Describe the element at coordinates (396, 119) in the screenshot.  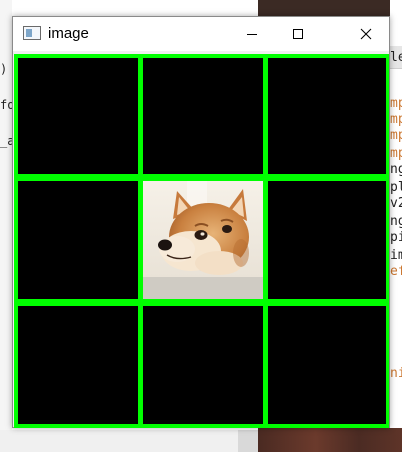
I see `right-fragment-3: mp` at that location.